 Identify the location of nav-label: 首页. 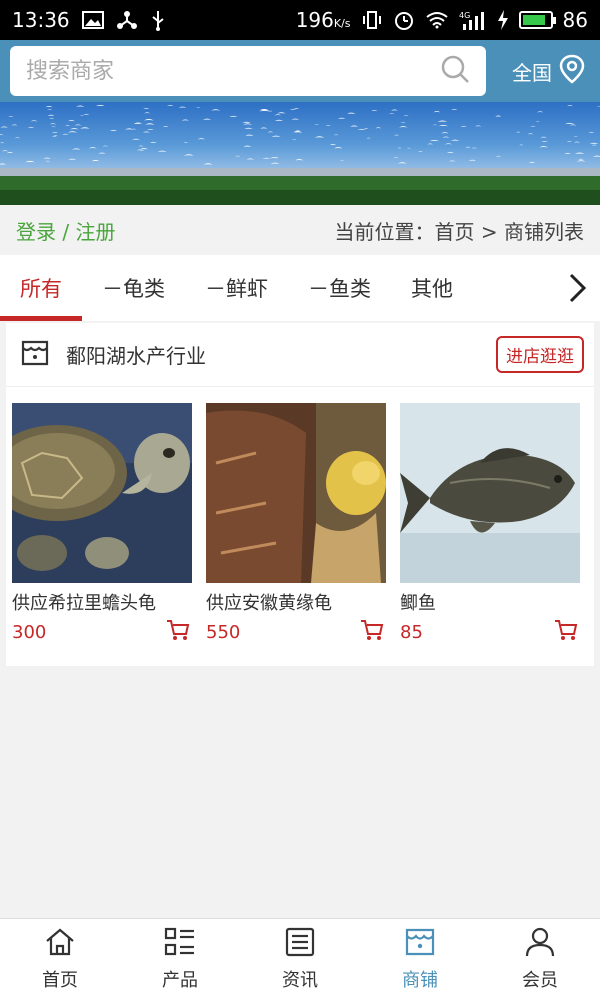
(60, 980).